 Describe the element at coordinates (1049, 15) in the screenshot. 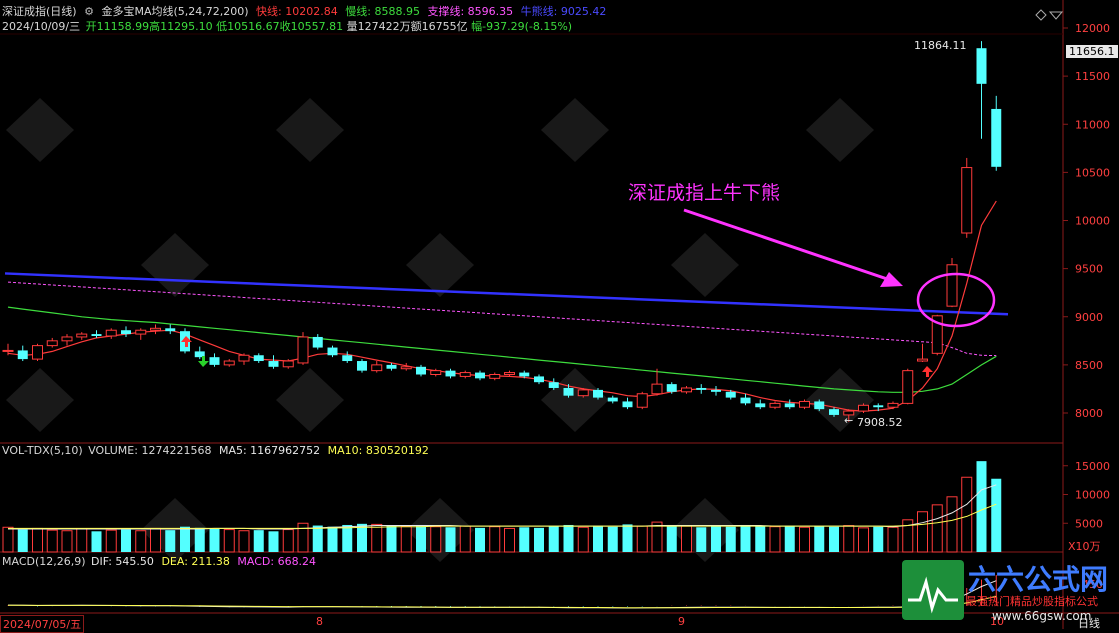

I see `window-icons` at that location.